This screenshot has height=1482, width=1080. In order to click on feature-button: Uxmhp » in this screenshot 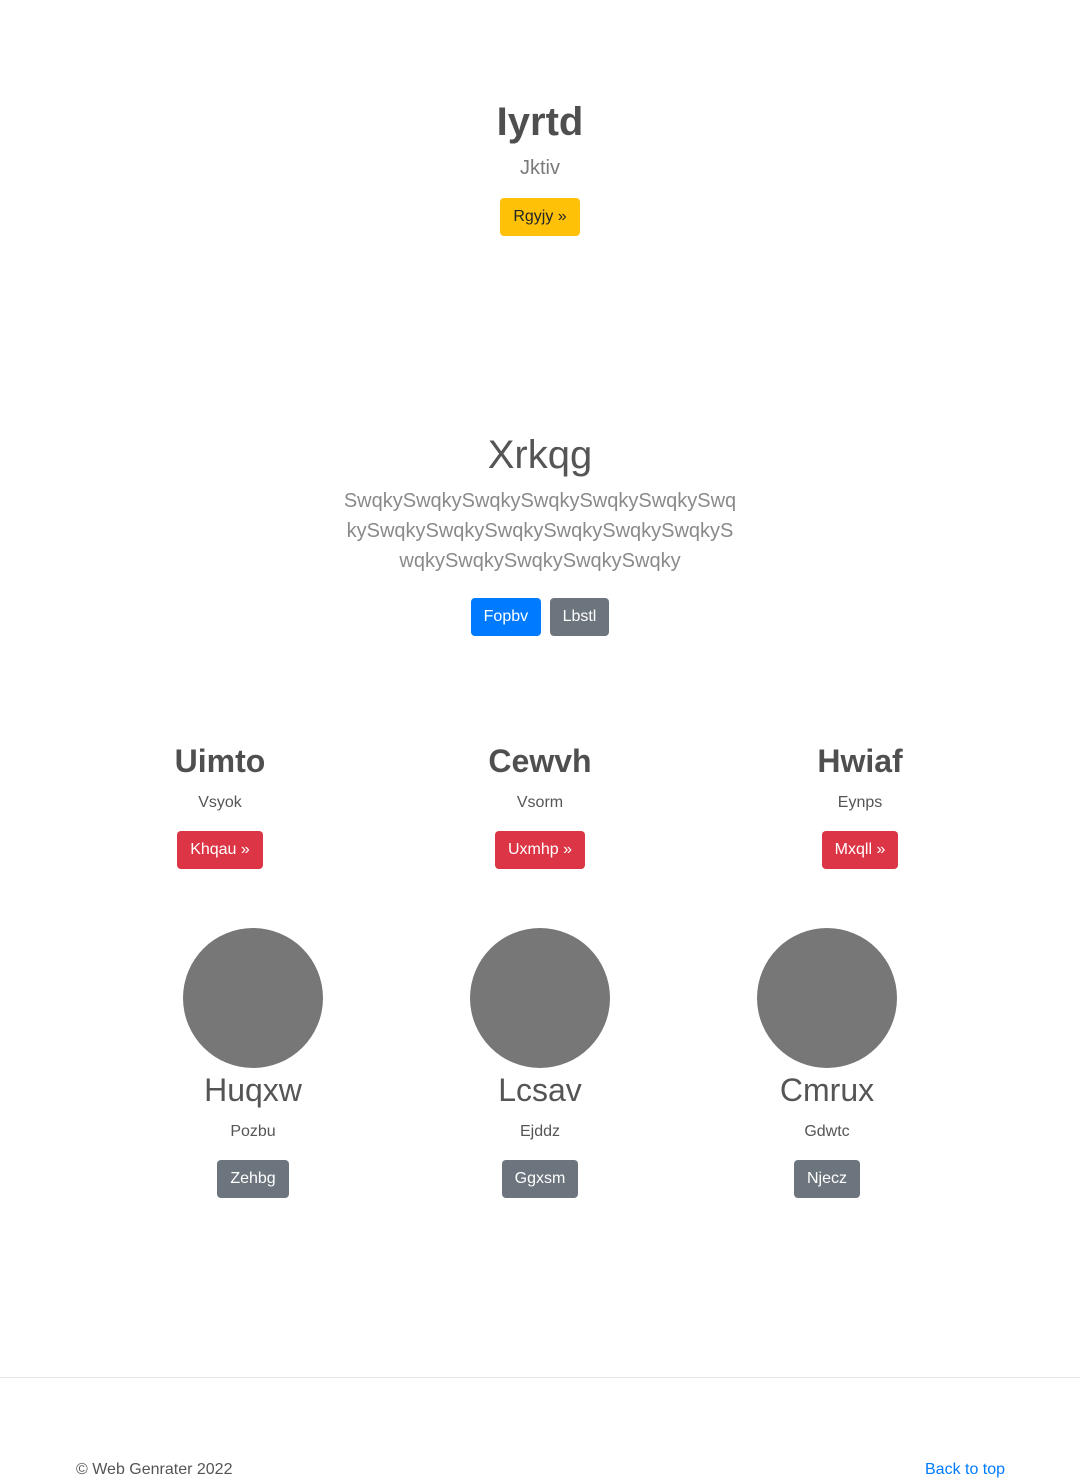, I will do `click(540, 850)`.